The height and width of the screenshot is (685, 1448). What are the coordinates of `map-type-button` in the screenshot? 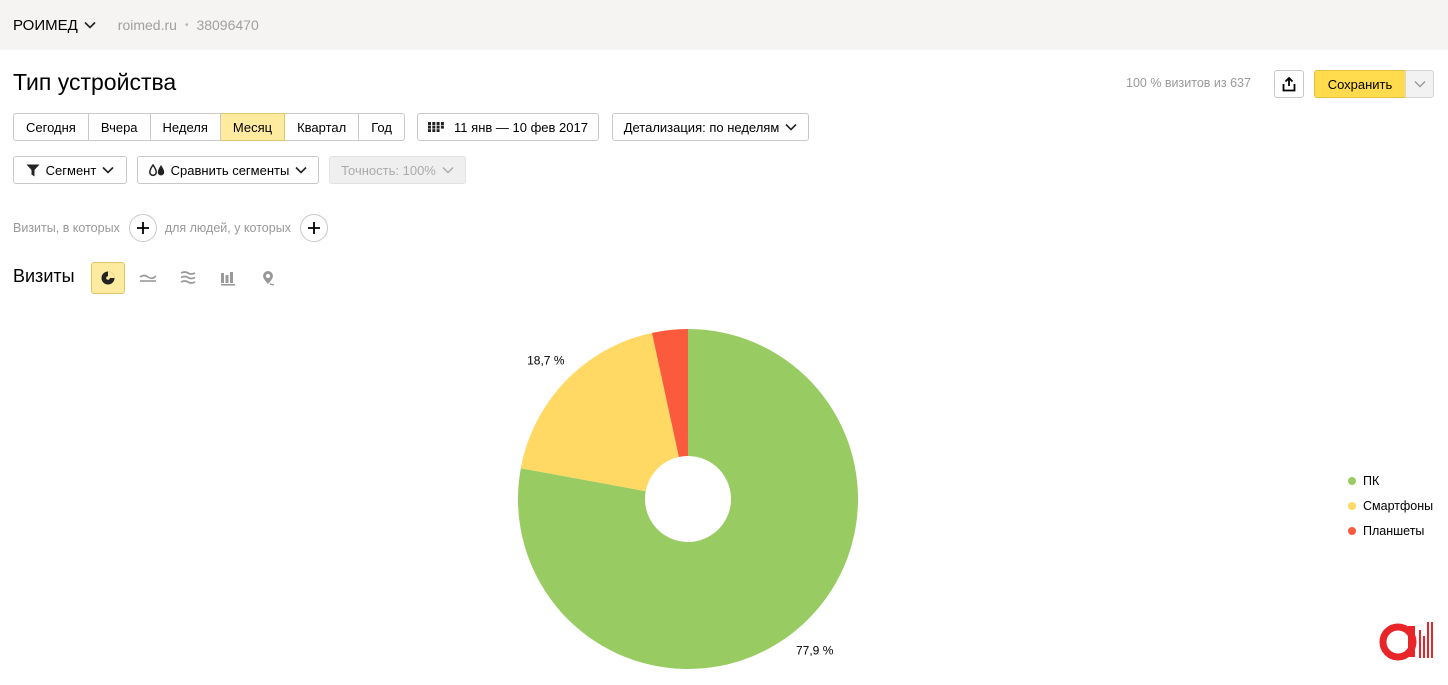 It's located at (268, 278).